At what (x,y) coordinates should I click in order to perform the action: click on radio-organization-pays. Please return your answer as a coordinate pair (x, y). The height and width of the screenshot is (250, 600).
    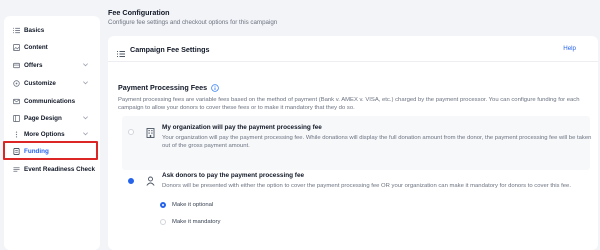
    Looking at the image, I should click on (131, 132).